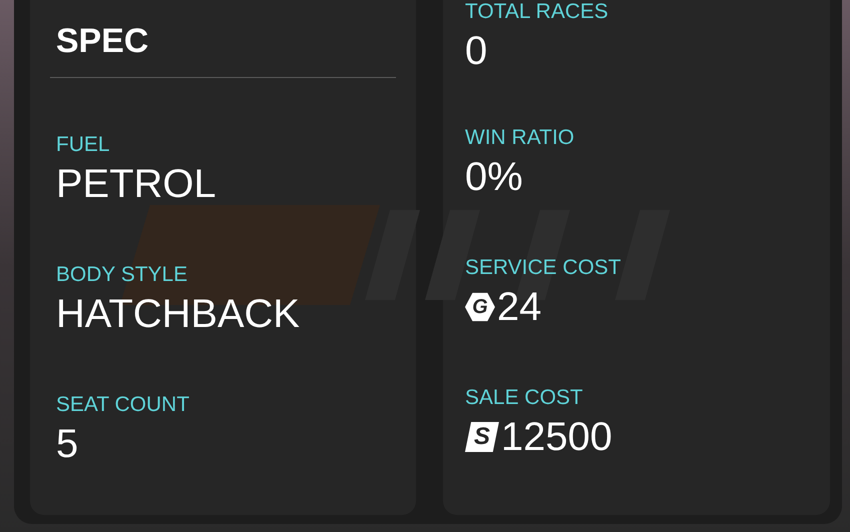 This screenshot has width=850, height=532. I want to click on field-label: SALE COST, so click(524, 398).